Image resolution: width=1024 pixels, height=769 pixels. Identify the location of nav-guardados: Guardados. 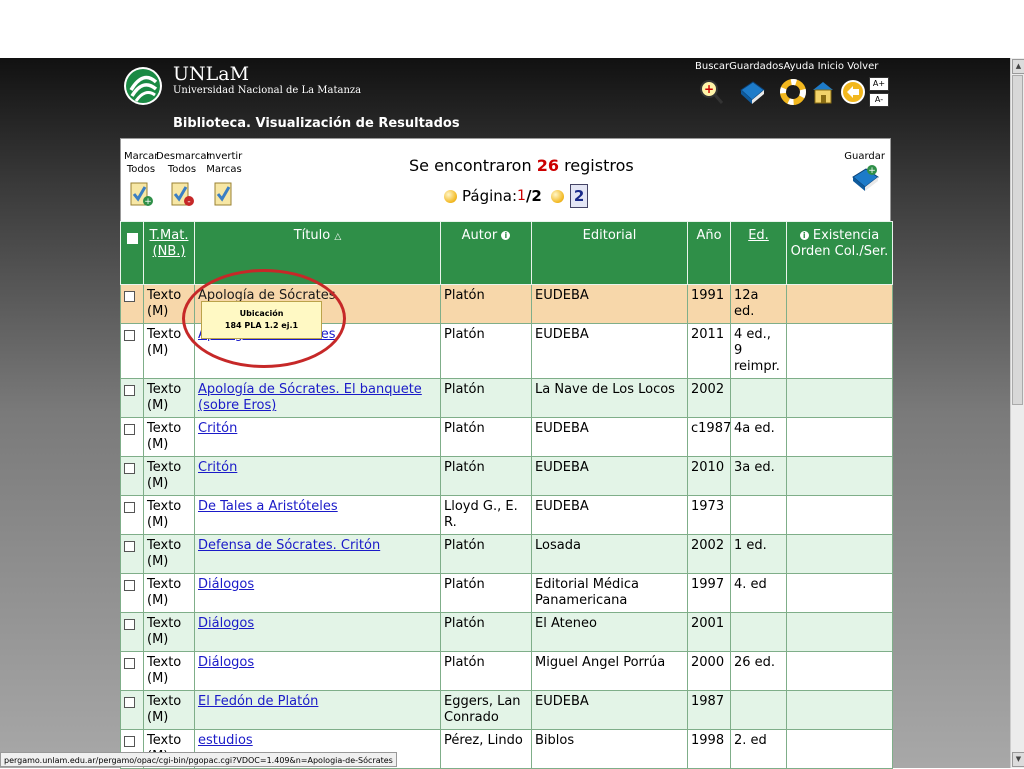
(756, 66).